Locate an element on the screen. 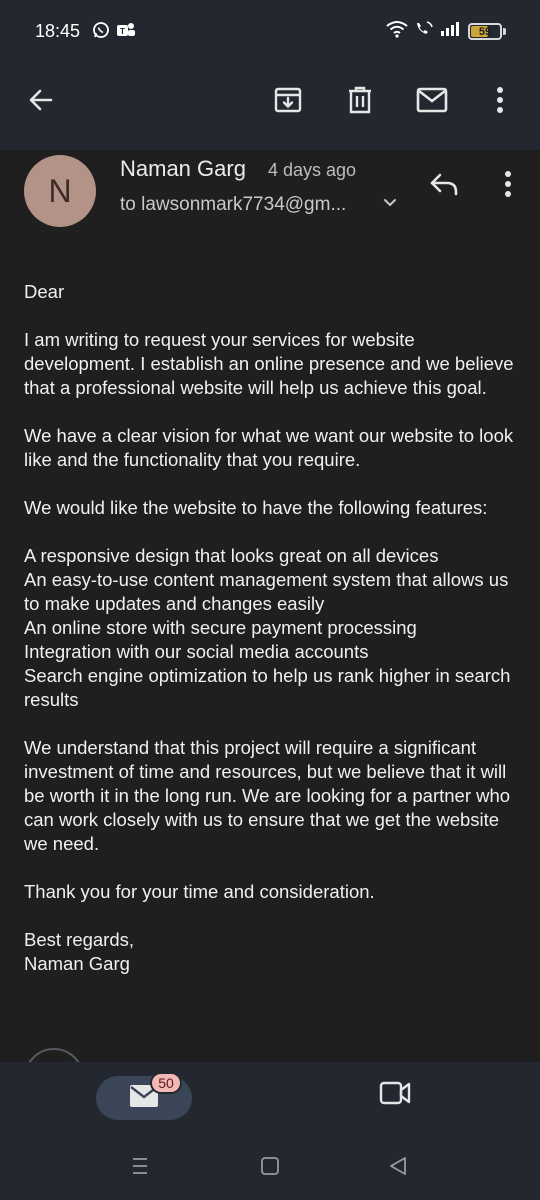 The height and width of the screenshot is (1200, 540). app-bar is located at coordinates (270, 106).